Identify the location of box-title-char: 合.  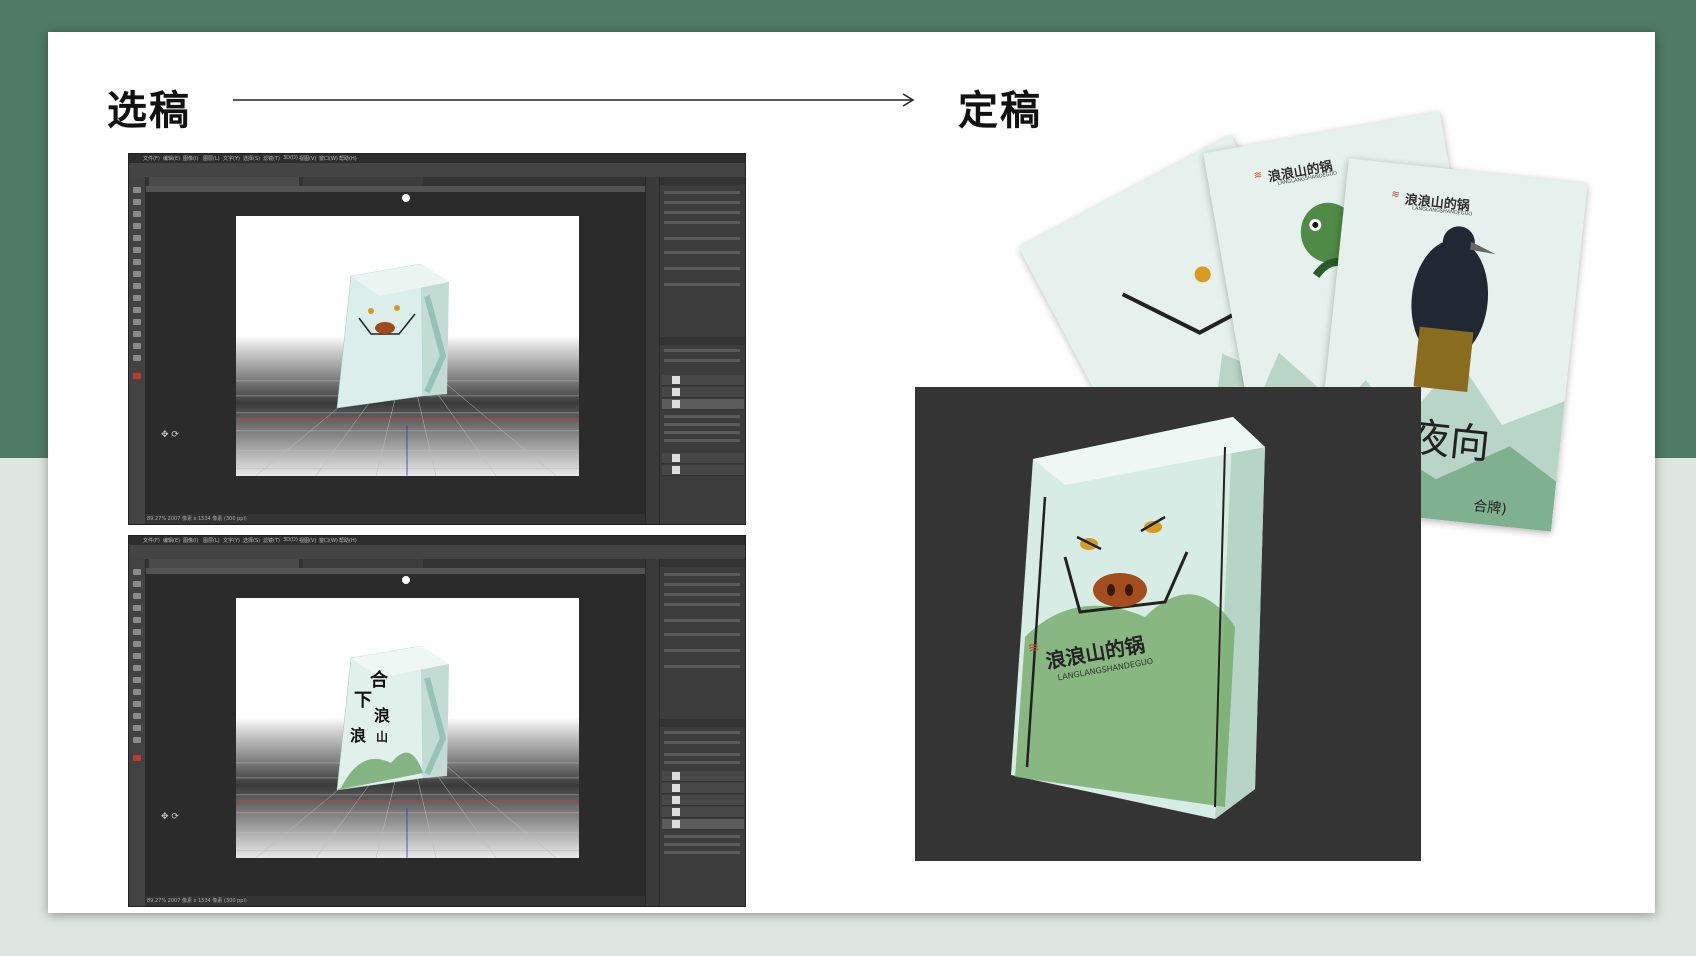
(379, 680).